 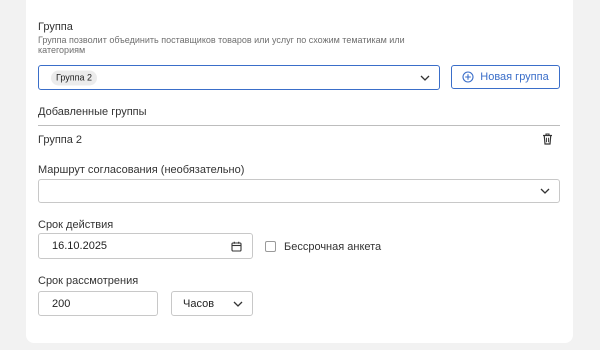 What do you see at coordinates (236, 246) in the screenshot?
I see `calendar-icon` at bounding box center [236, 246].